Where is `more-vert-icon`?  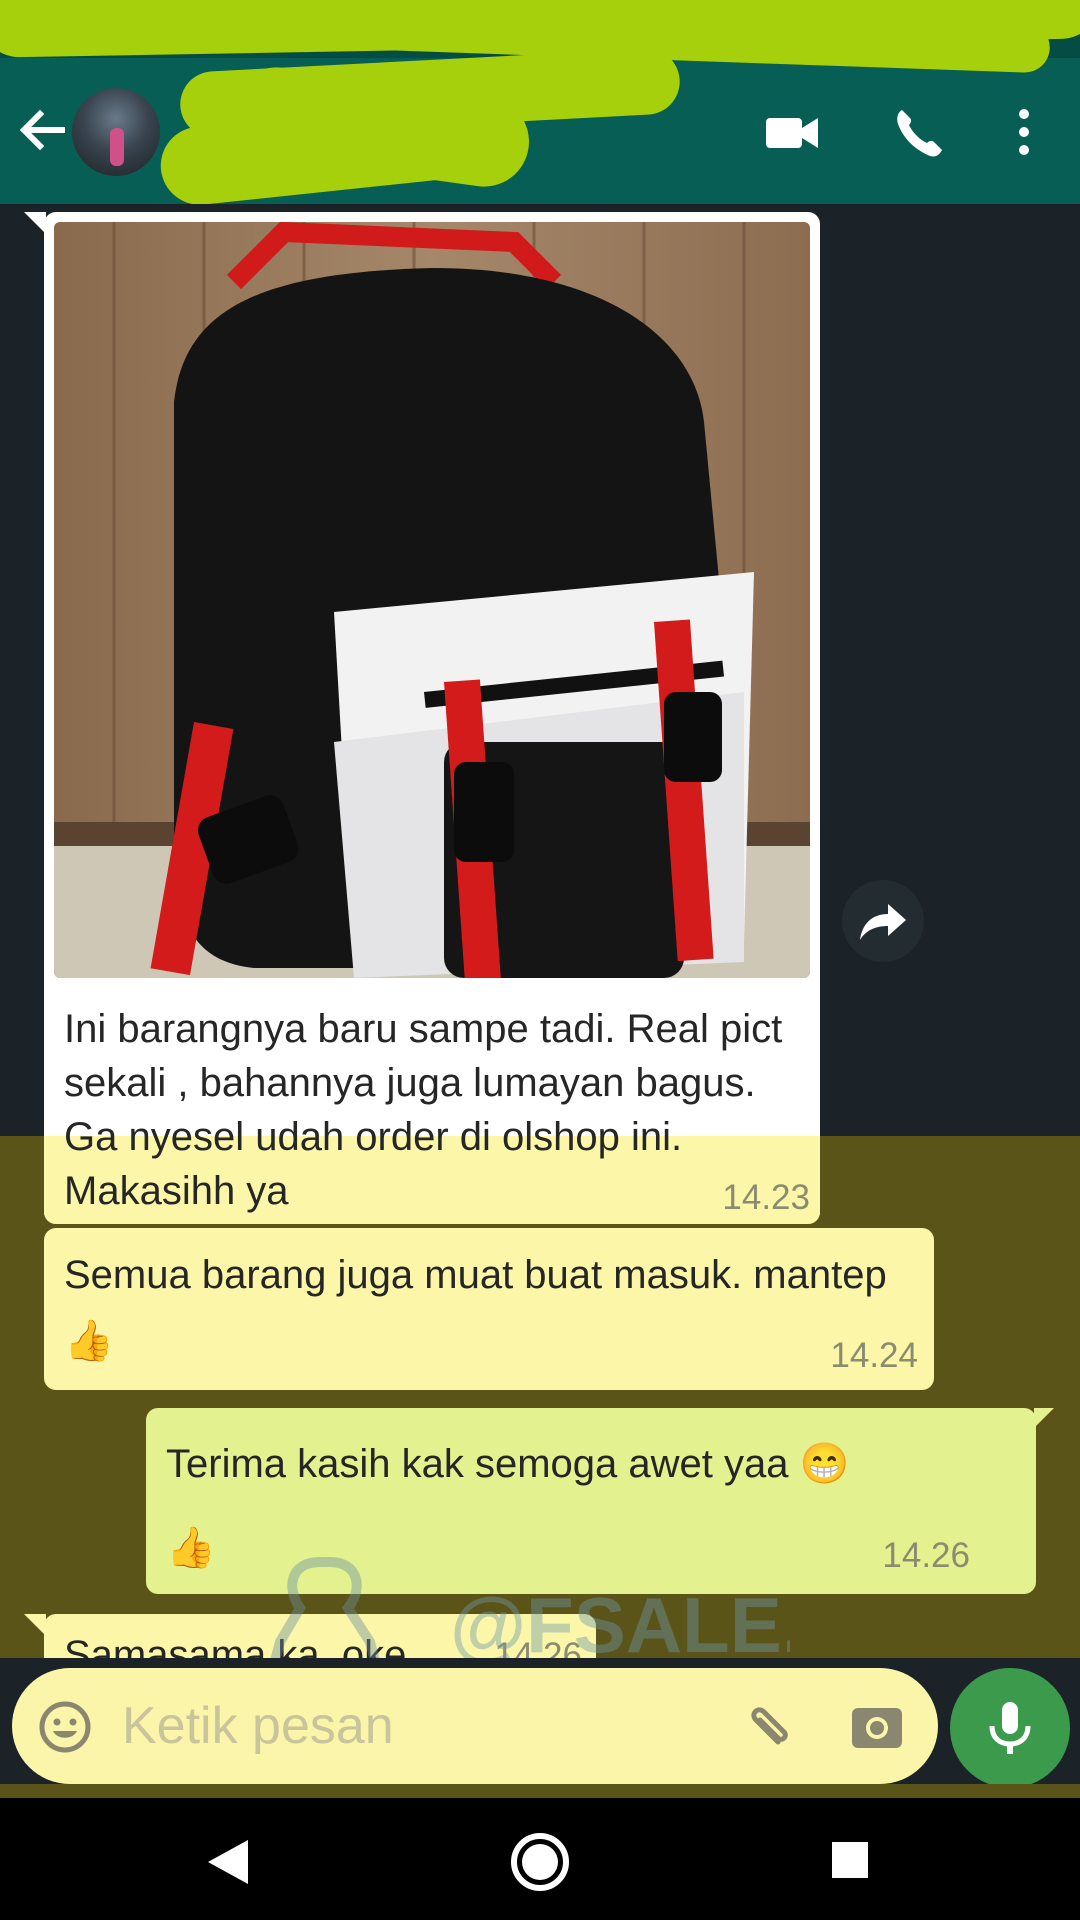 more-vert-icon is located at coordinates (1024, 132).